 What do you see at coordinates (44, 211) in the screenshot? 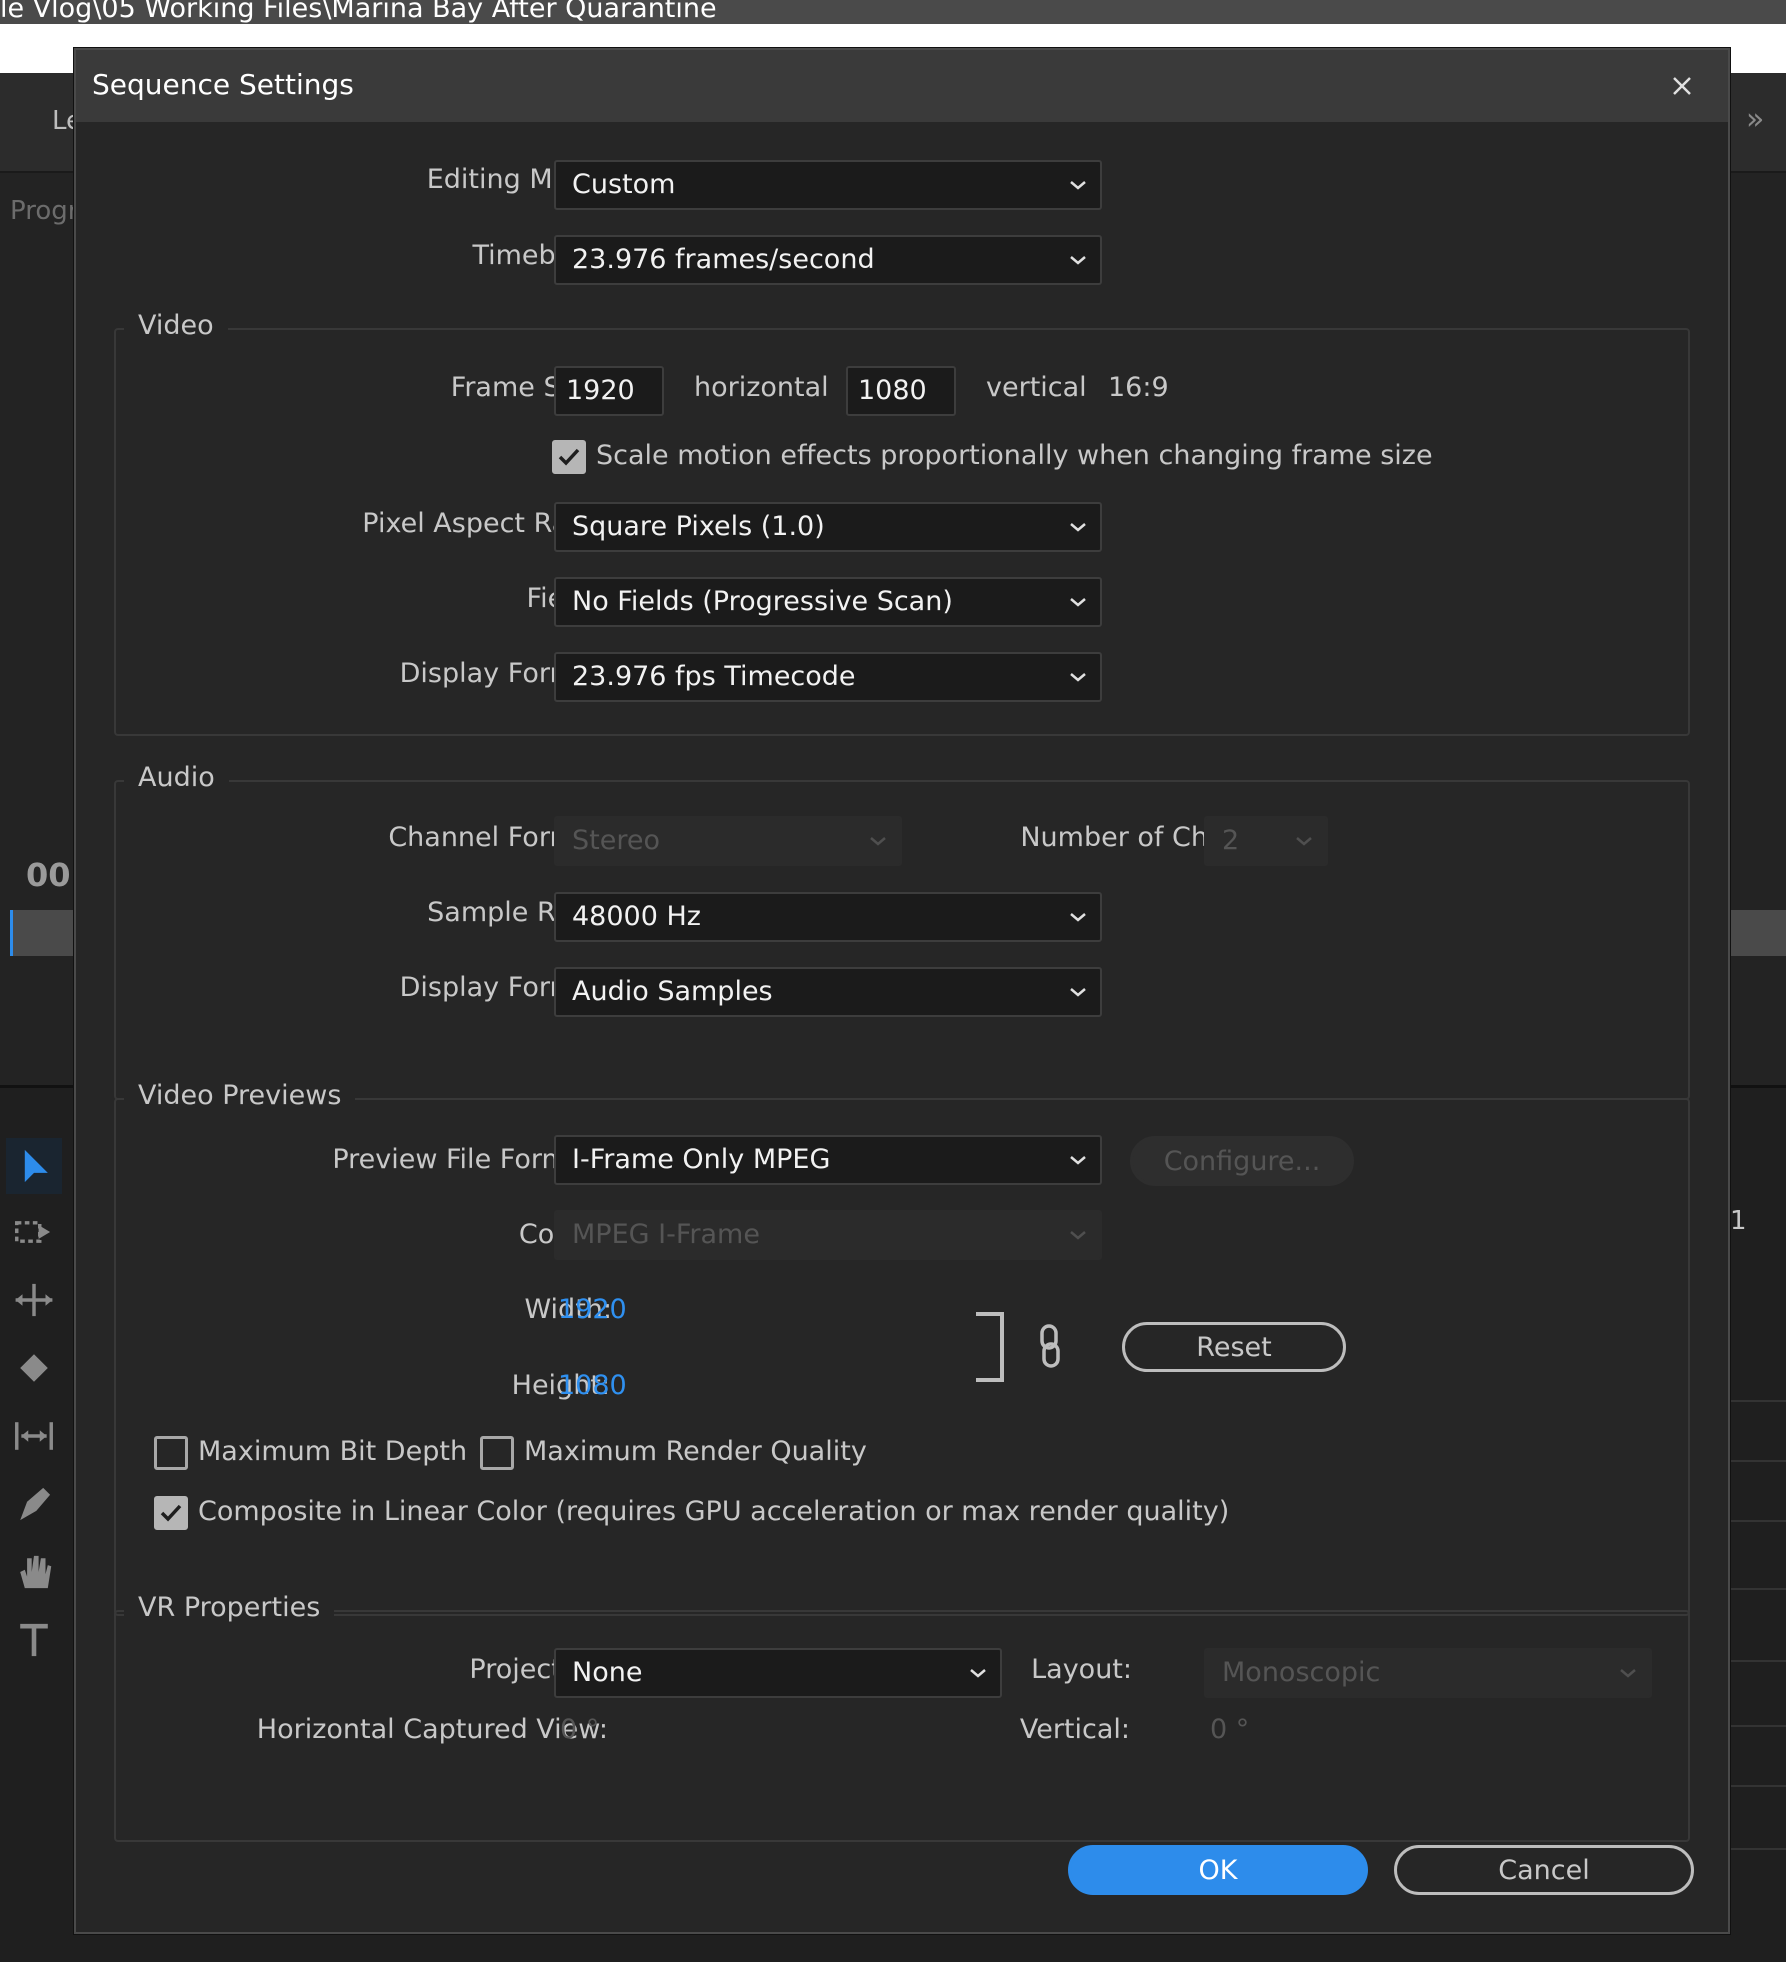
I see `program-monitor-label: Progr` at bounding box center [44, 211].